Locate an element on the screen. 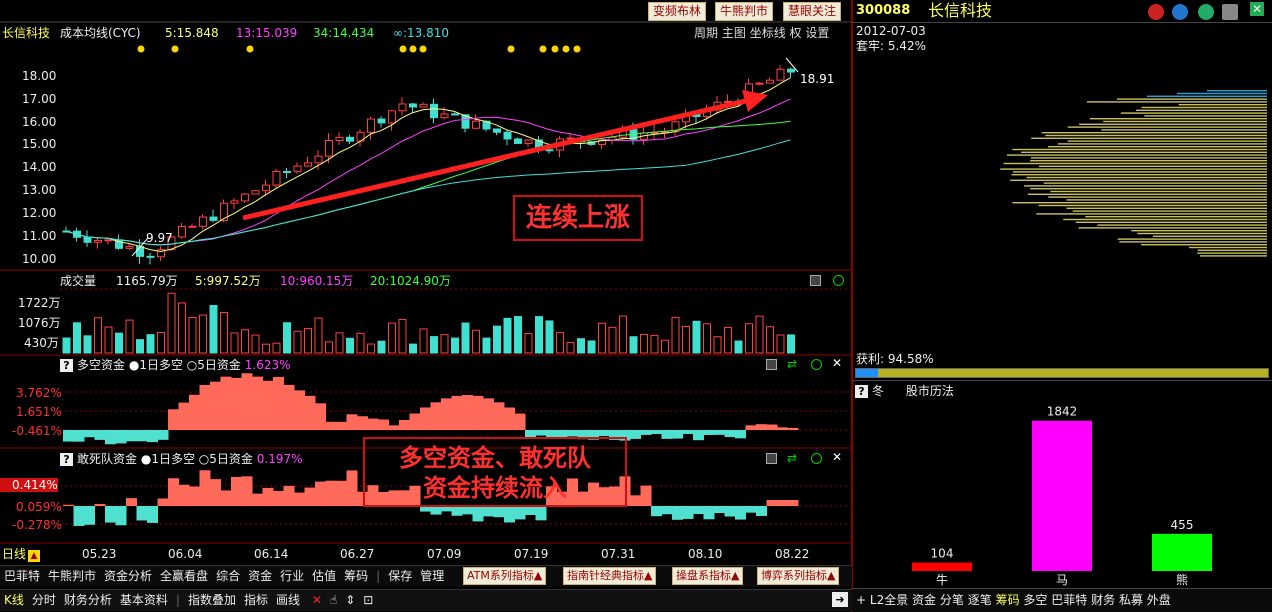  menu-save: 保存 is located at coordinates (400, 576).